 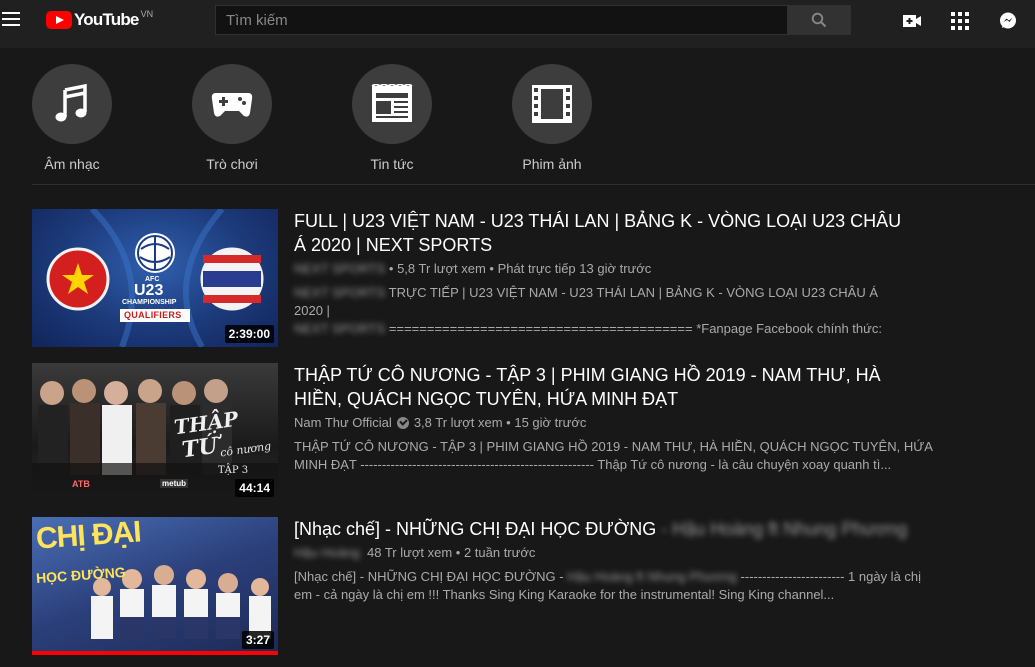 I want to click on verified-badge-icon, so click(x=402, y=422).